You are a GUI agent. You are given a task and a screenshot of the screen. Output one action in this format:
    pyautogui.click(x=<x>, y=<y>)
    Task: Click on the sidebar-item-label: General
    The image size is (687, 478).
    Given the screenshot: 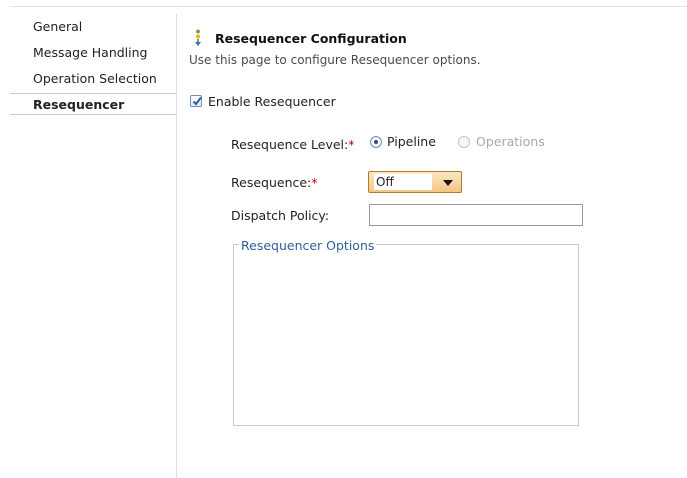 What is the action you would take?
    pyautogui.click(x=58, y=26)
    